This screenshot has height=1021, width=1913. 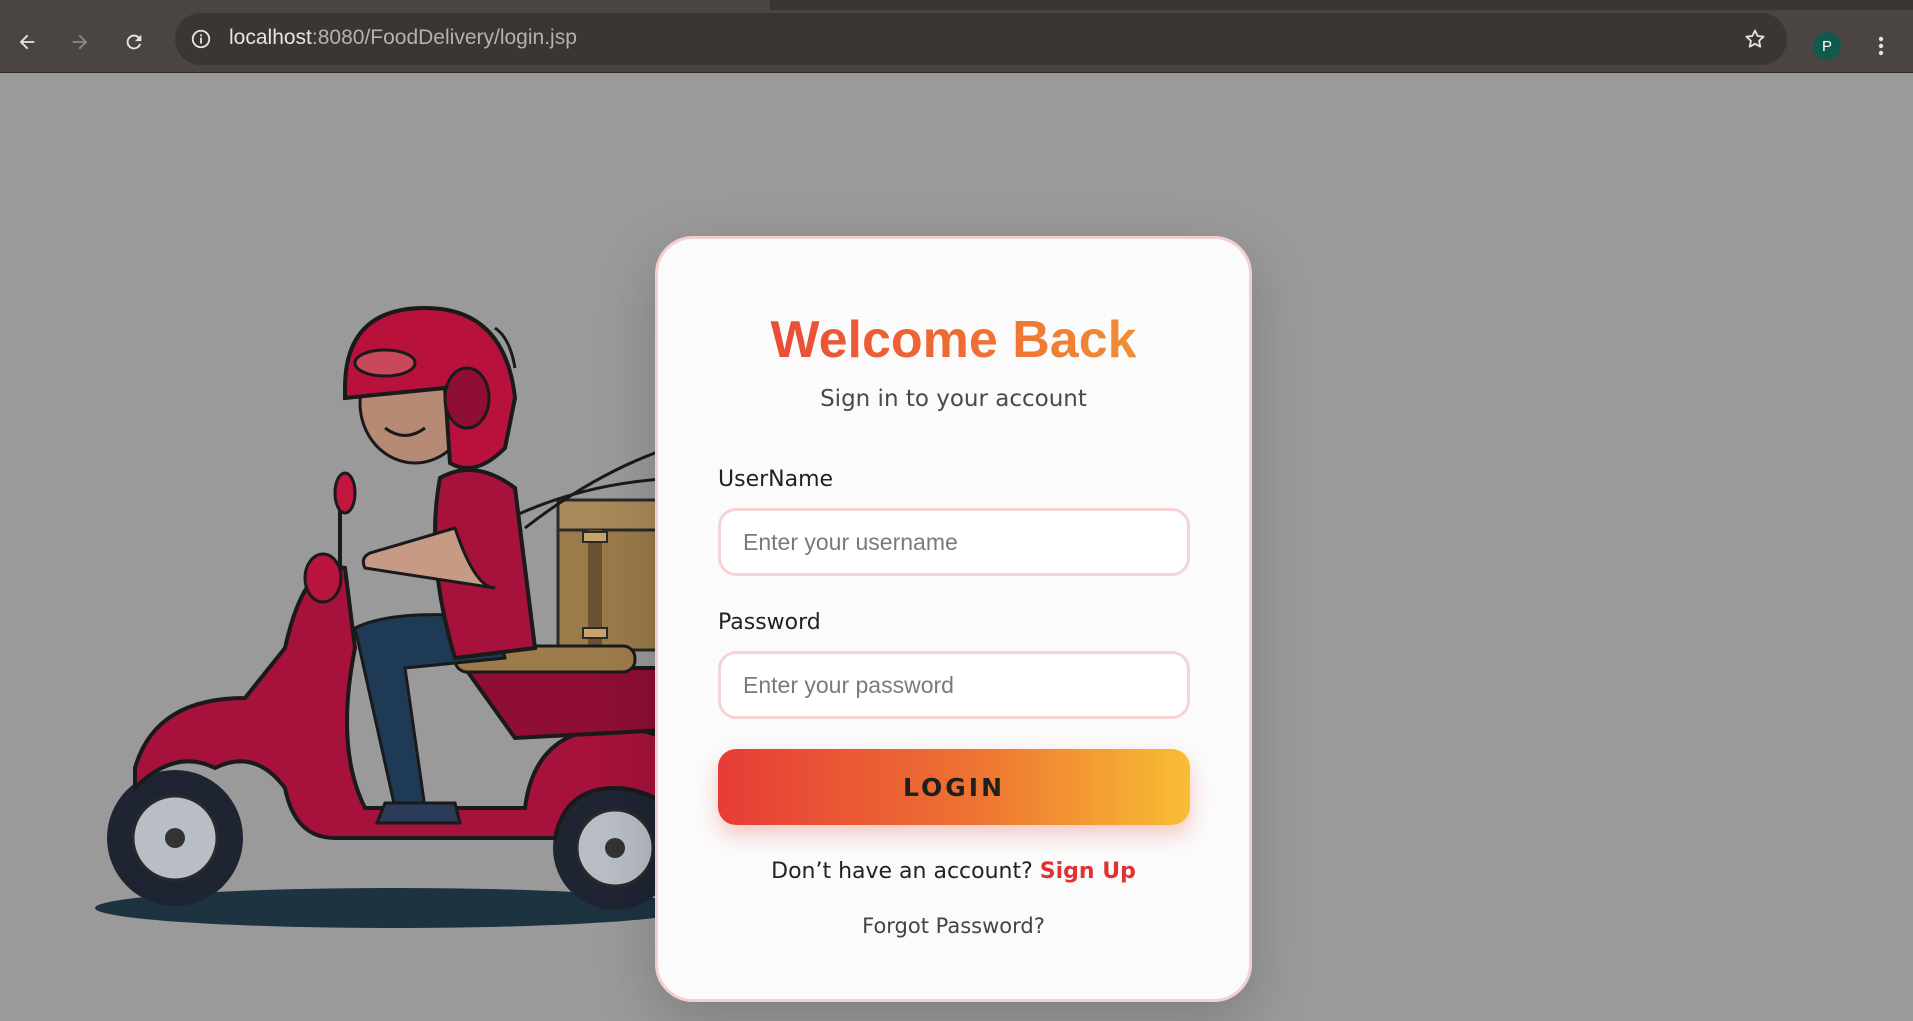 I want to click on reload-icon, so click(x=134, y=42).